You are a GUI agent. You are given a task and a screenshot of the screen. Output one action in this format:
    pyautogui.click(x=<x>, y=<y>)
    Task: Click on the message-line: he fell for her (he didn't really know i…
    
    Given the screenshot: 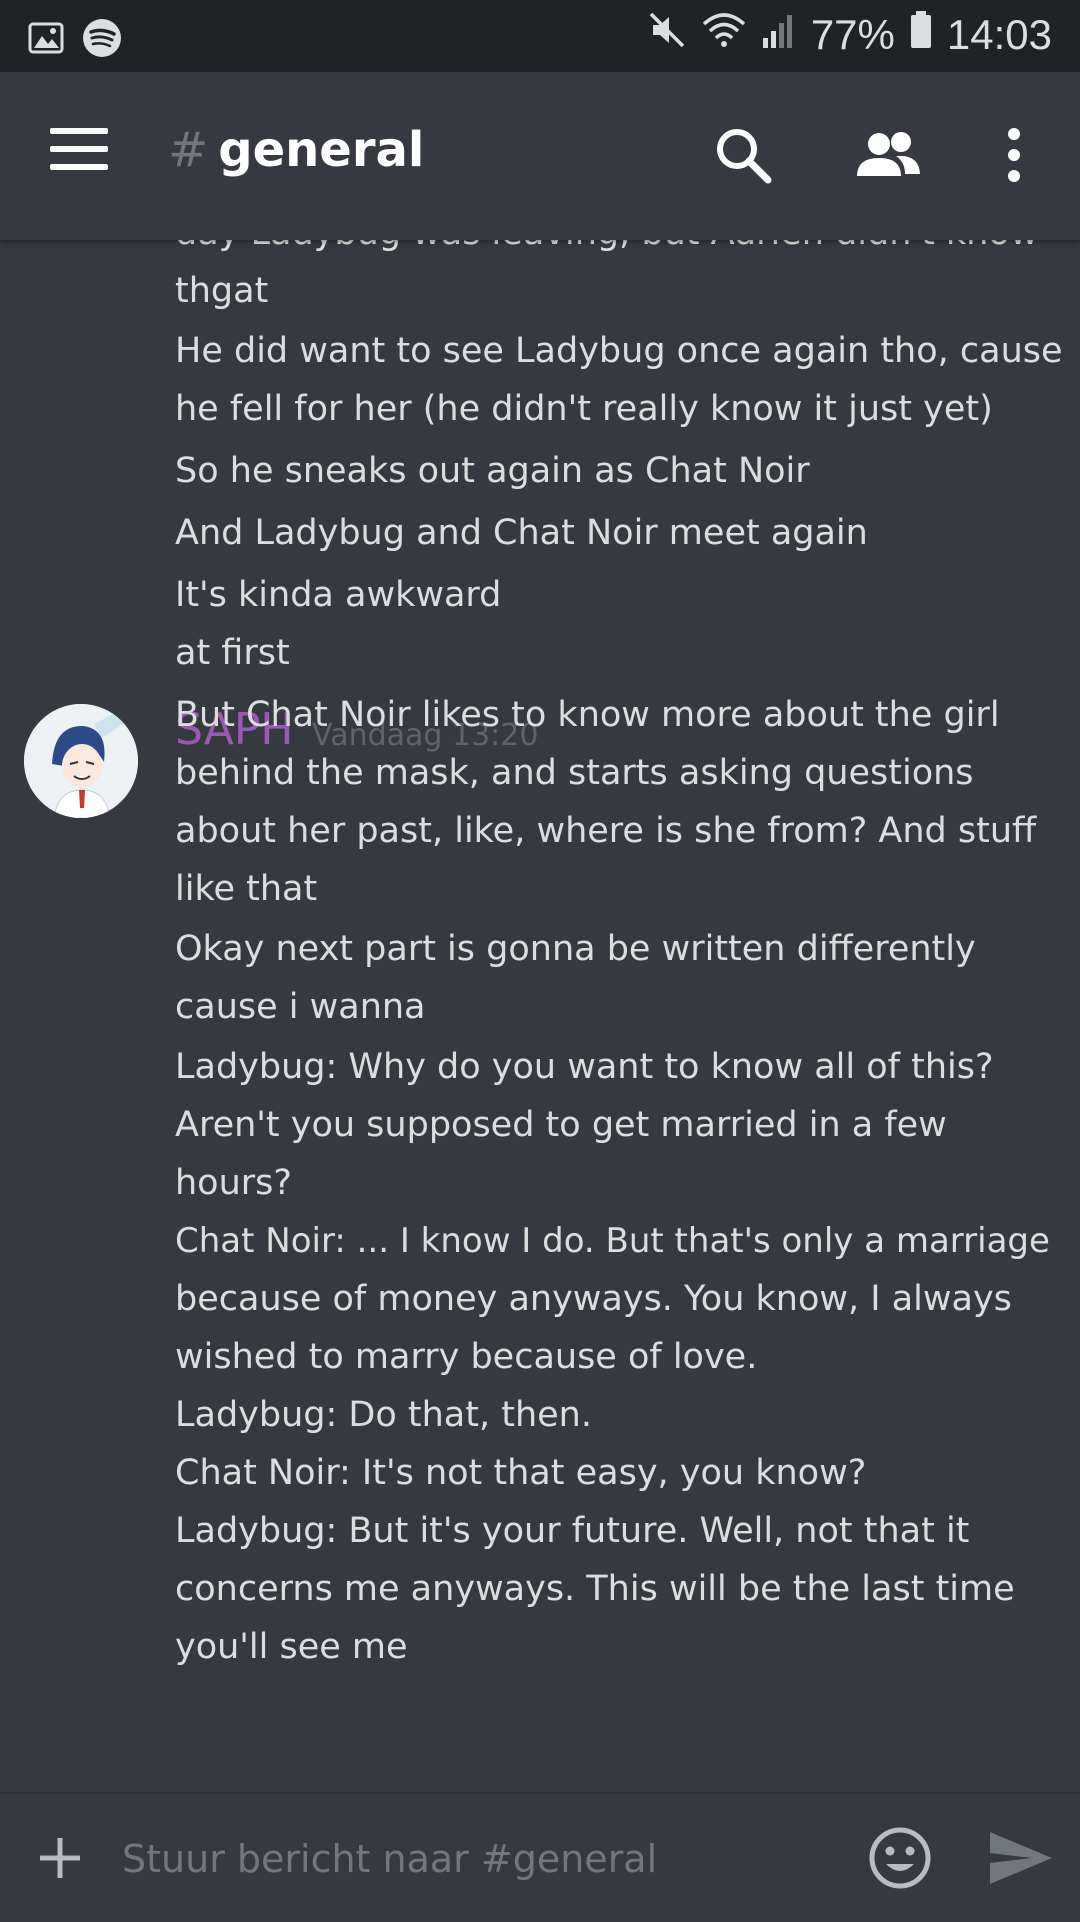 What is the action you would take?
    pyautogui.click(x=584, y=409)
    